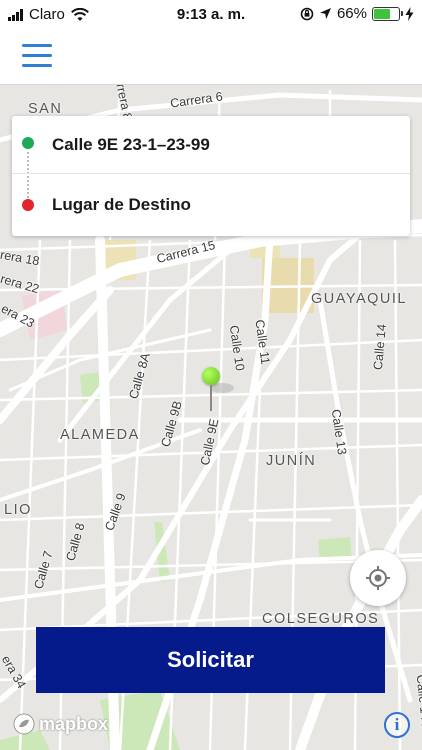 The height and width of the screenshot is (750, 422). What do you see at coordinates (37, 56) in the screenshot?
I see `hamburger-menu-icon` at bounding box center [37, 56].